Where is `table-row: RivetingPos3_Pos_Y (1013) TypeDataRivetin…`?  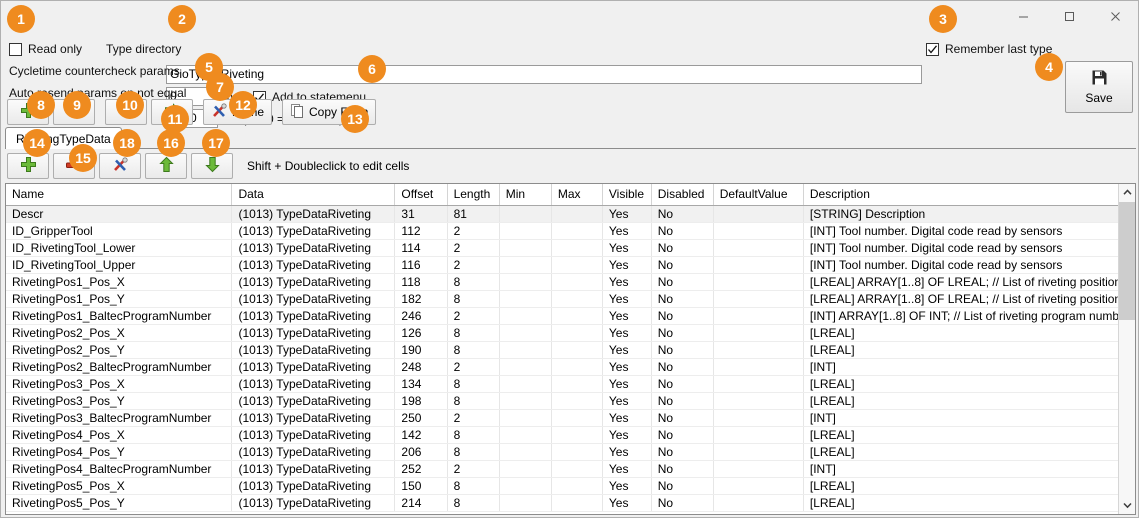
table-row: RivetingPos3_Pos_Y (1013) TypeDataRivetin… is located at coordinates (563, 401).